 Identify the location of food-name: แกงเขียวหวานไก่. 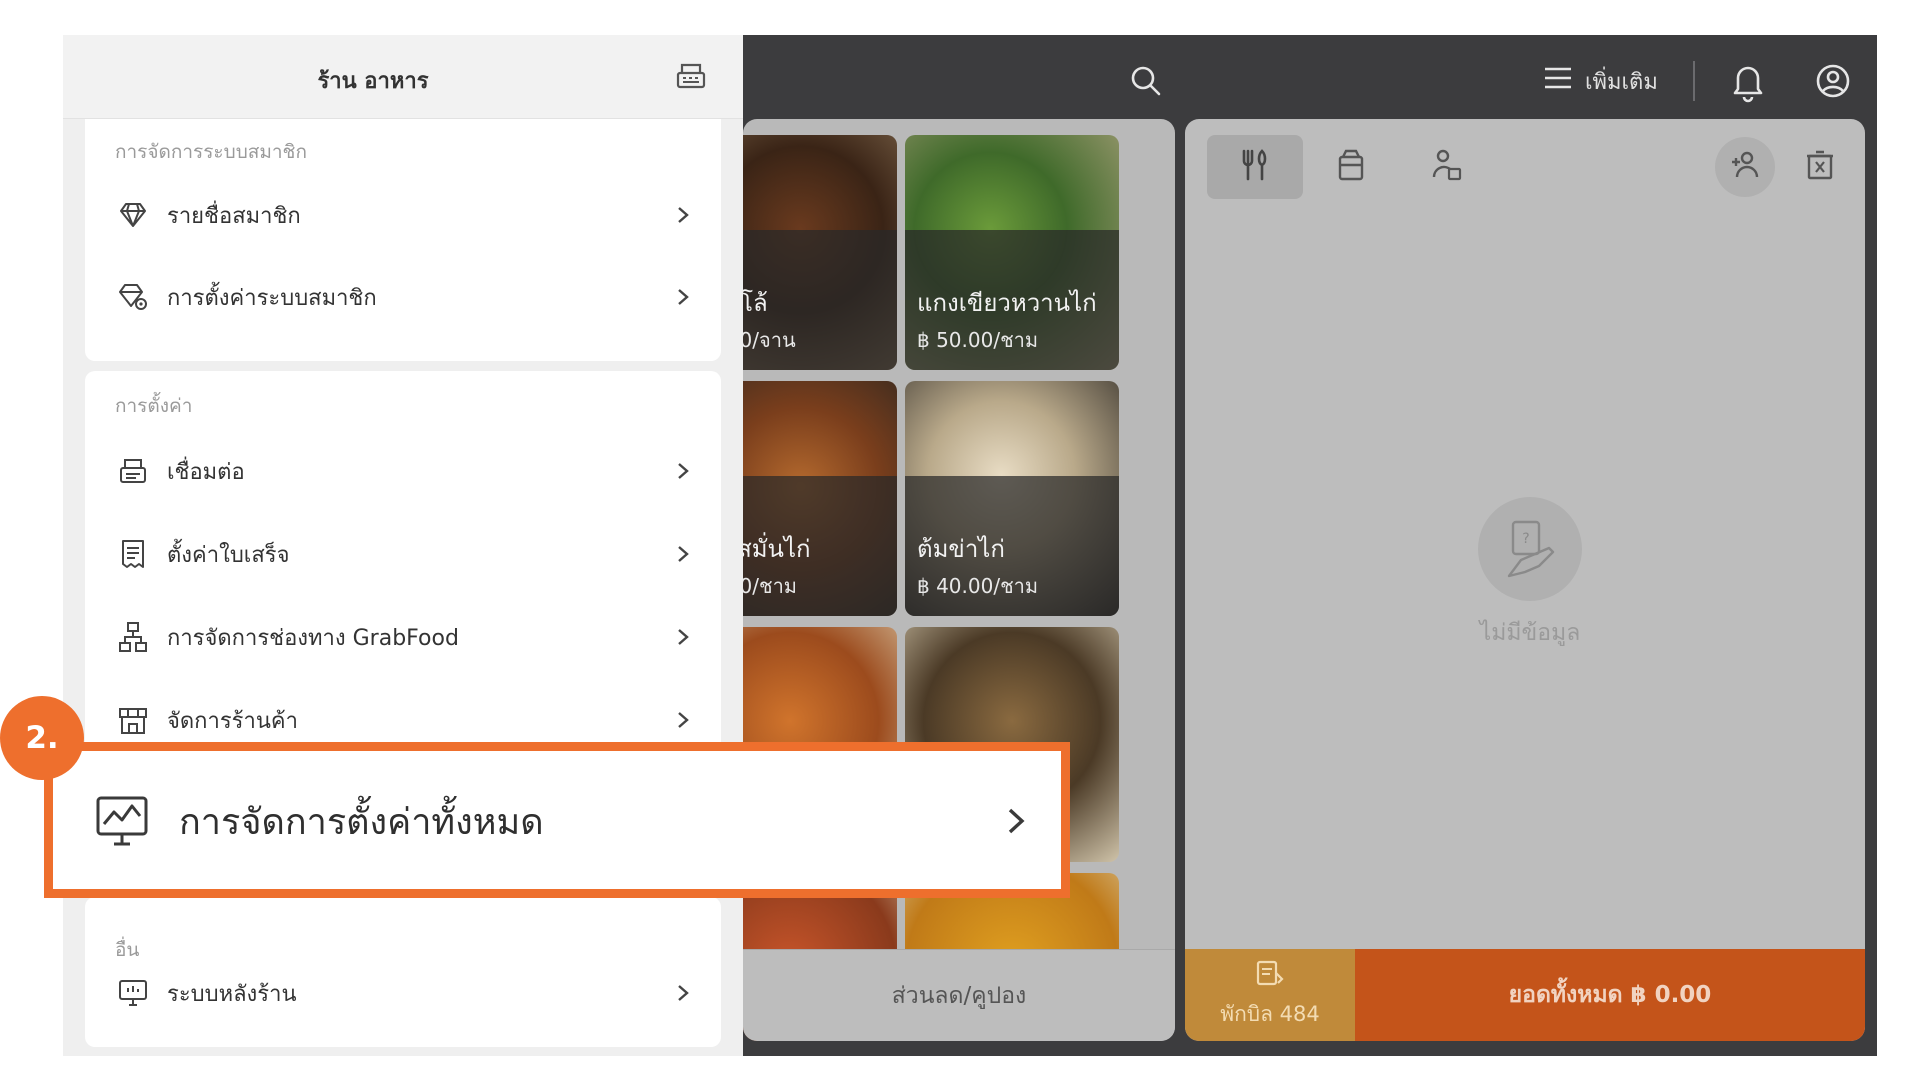
(1007, 303).